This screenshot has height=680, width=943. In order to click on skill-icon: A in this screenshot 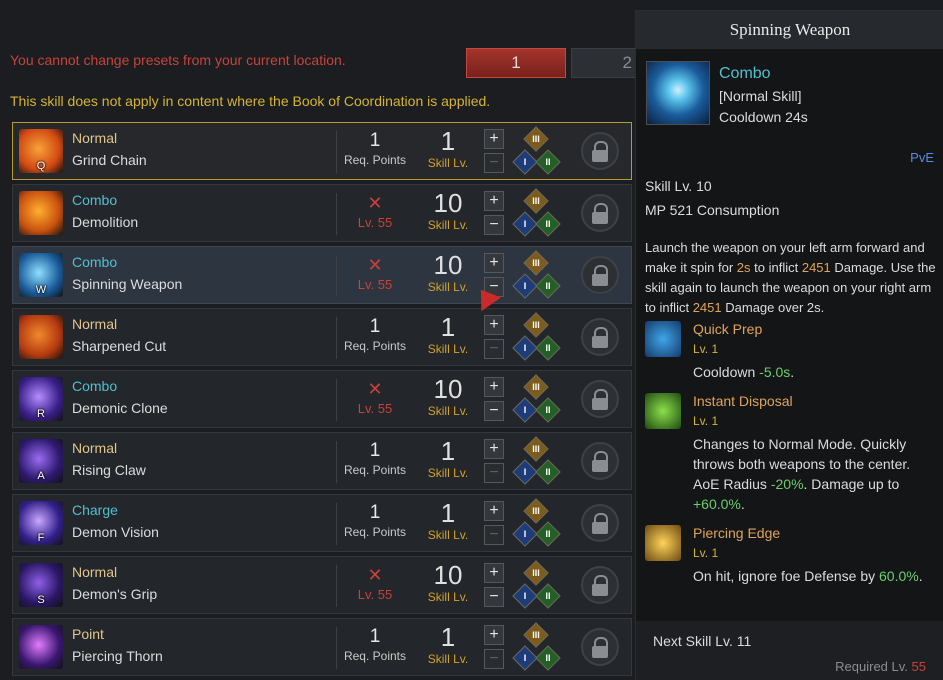, I will do `click(41, 461)`.